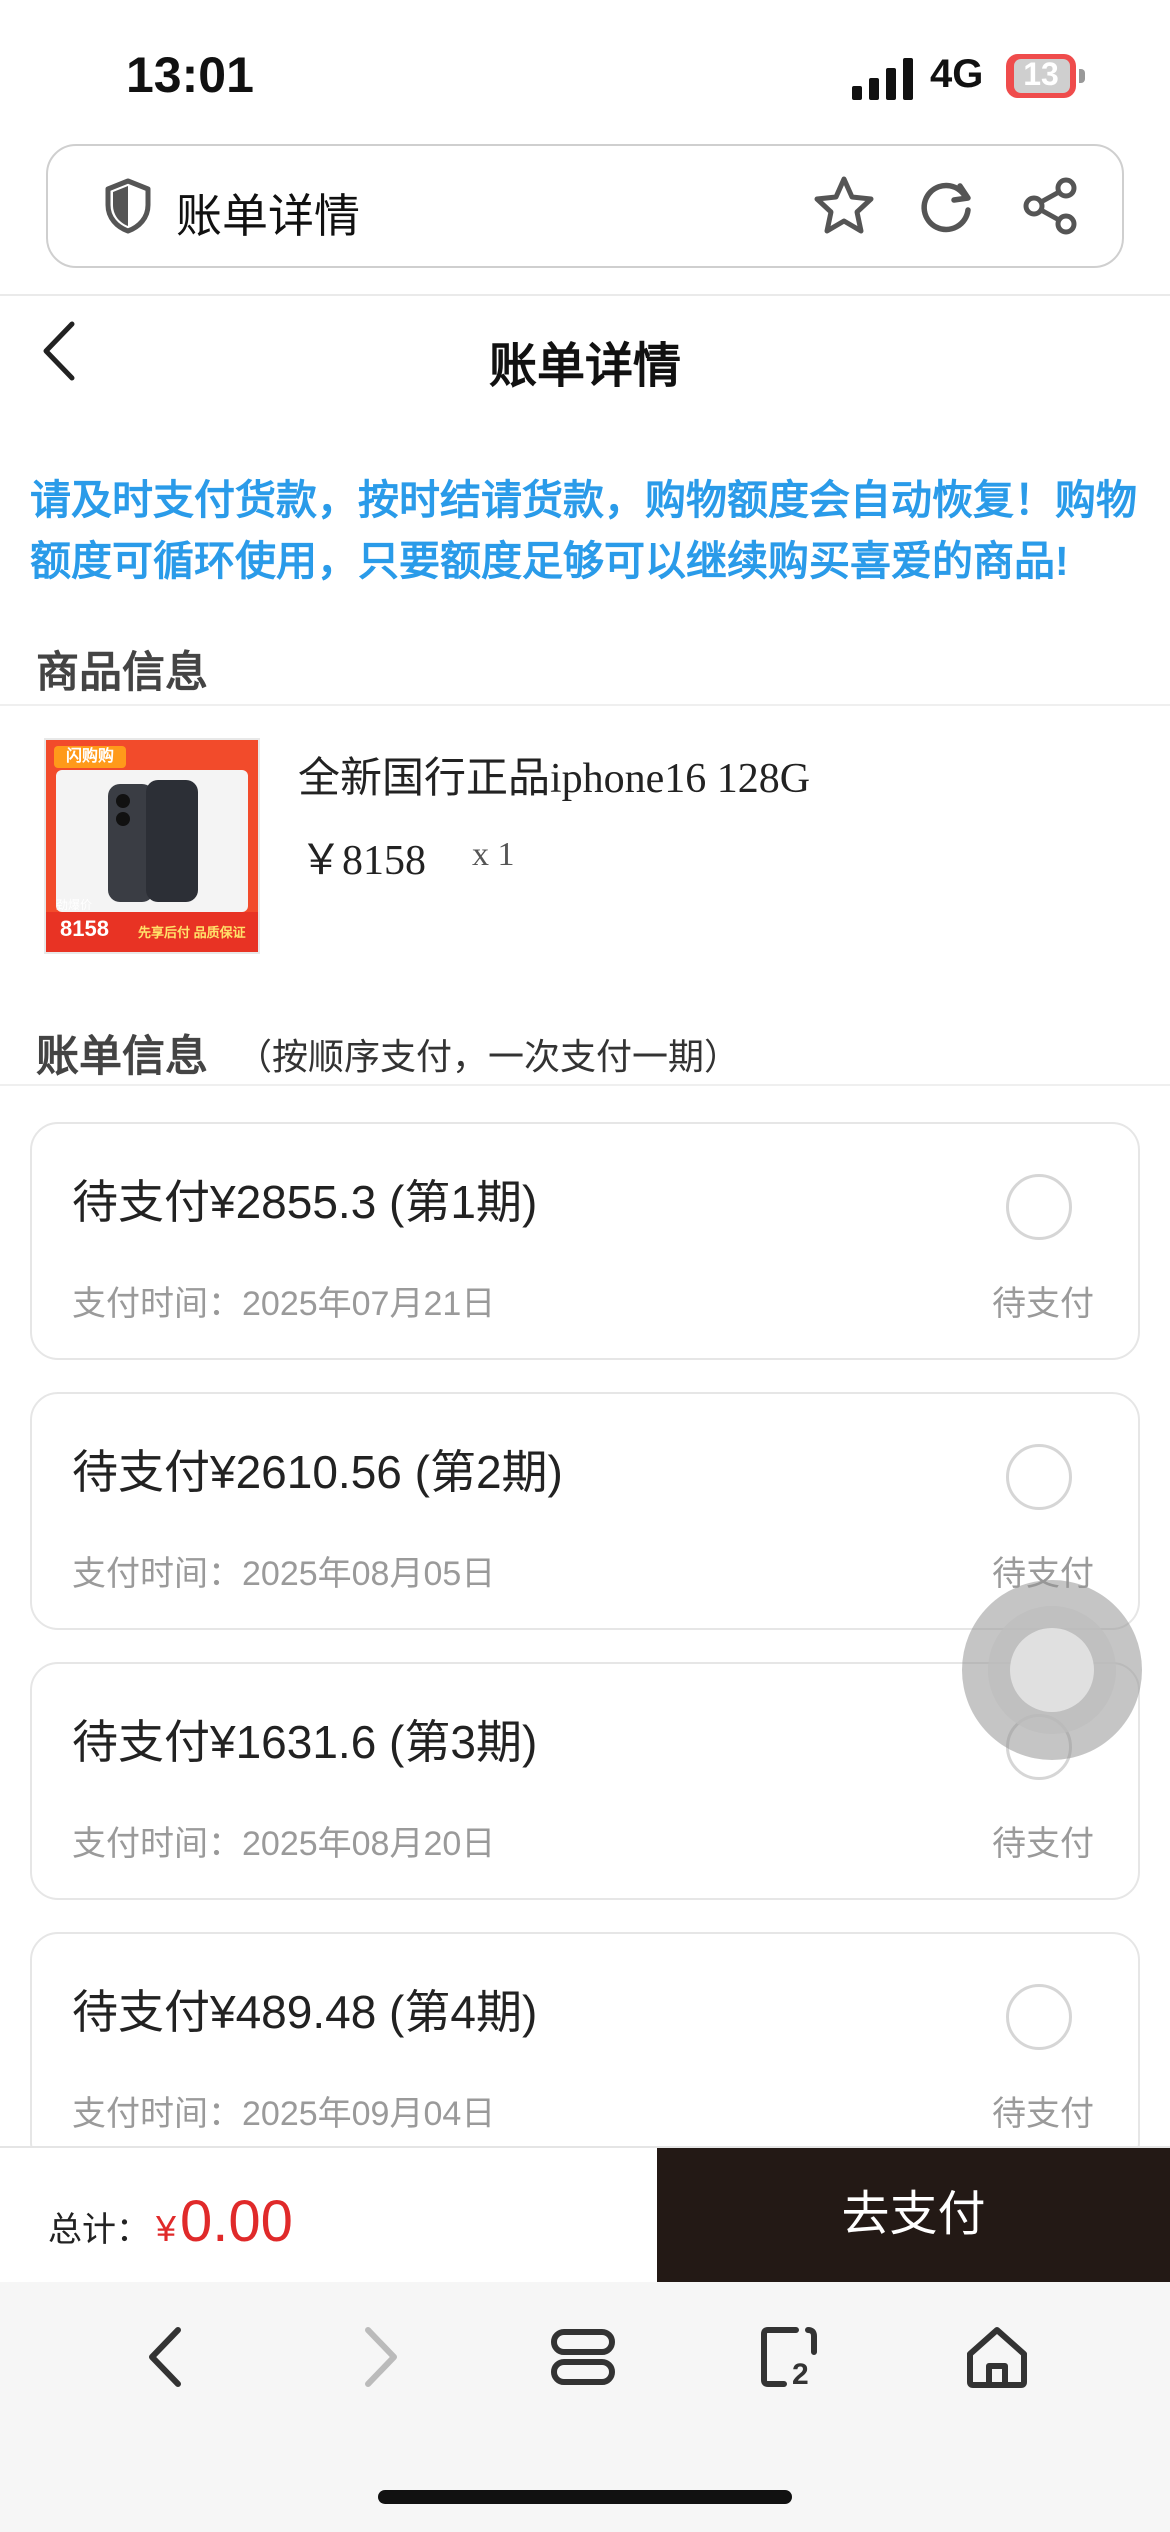 The image size is (1170, 2532). Describe the element at coordinates (791, 2357) in the screenshot. I see `tabs-icon: 2` at that location.